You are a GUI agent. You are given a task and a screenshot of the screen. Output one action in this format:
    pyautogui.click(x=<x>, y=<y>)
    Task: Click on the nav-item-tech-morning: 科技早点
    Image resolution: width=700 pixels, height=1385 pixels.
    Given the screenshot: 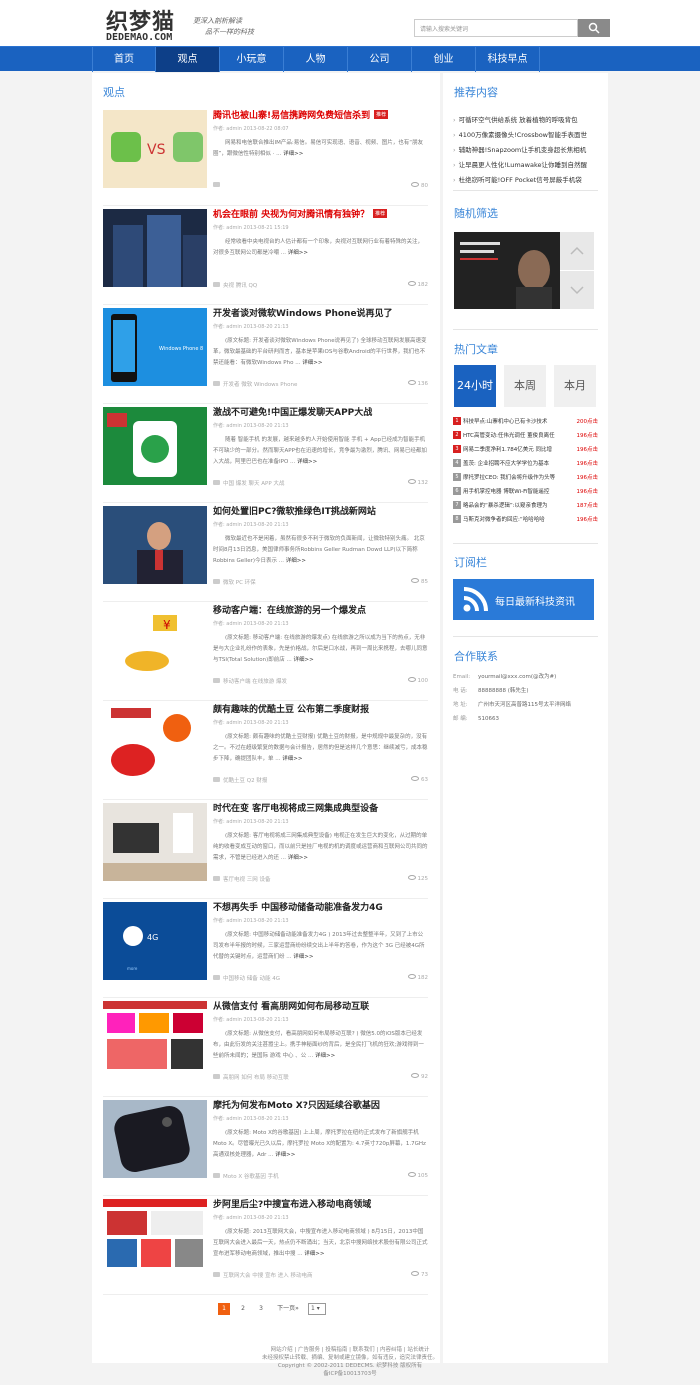 What is the action you would take?
    pyautogui.click(x=508, y=59)
    